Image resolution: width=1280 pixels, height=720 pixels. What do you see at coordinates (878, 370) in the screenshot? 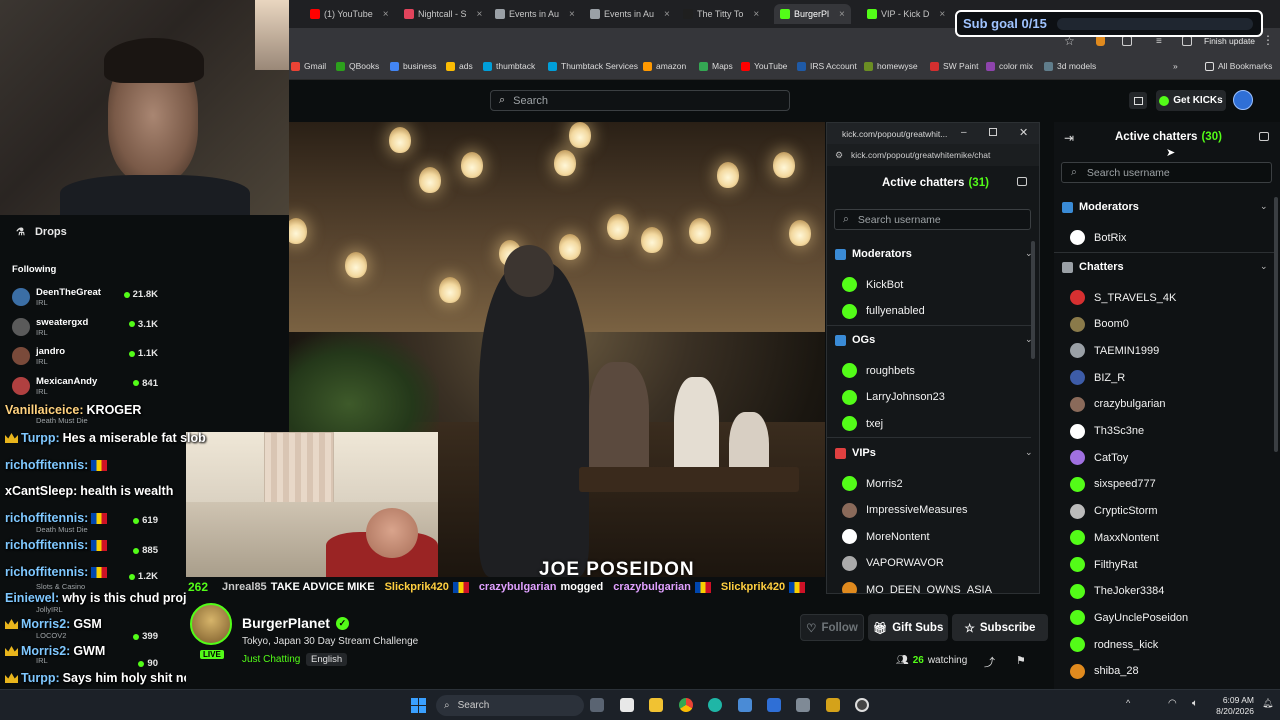
I see `chatter-item: roughbets` at bounding box center [878, 370].